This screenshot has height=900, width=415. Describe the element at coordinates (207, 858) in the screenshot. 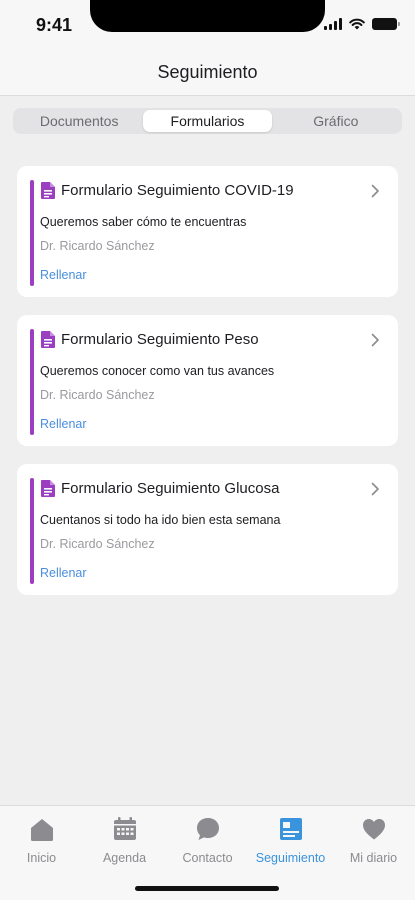

I see `tab-label: Contacto` at that location.